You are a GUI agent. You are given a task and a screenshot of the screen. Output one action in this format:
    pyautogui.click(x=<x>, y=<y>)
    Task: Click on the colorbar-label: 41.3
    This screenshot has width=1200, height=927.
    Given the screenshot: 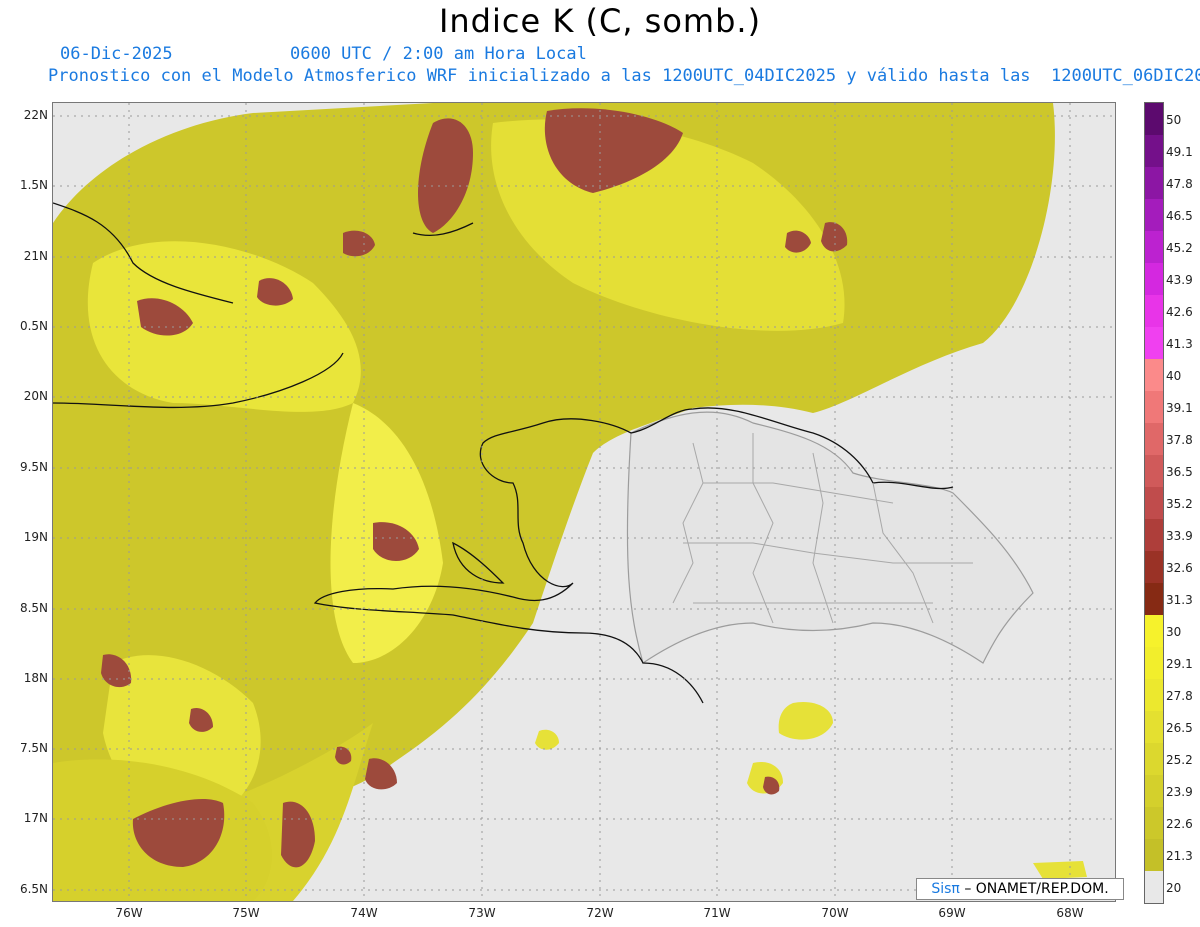 What is the action you would take?
    pyautogui.click(x=1179, y=344)
    